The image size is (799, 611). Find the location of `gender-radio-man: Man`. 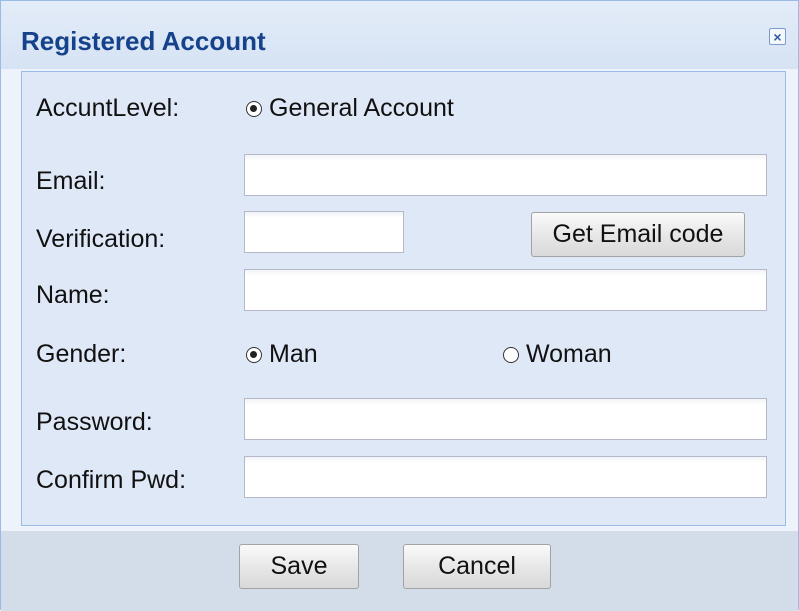

gender-radio-man: Man is located at coordinates (282, 354).